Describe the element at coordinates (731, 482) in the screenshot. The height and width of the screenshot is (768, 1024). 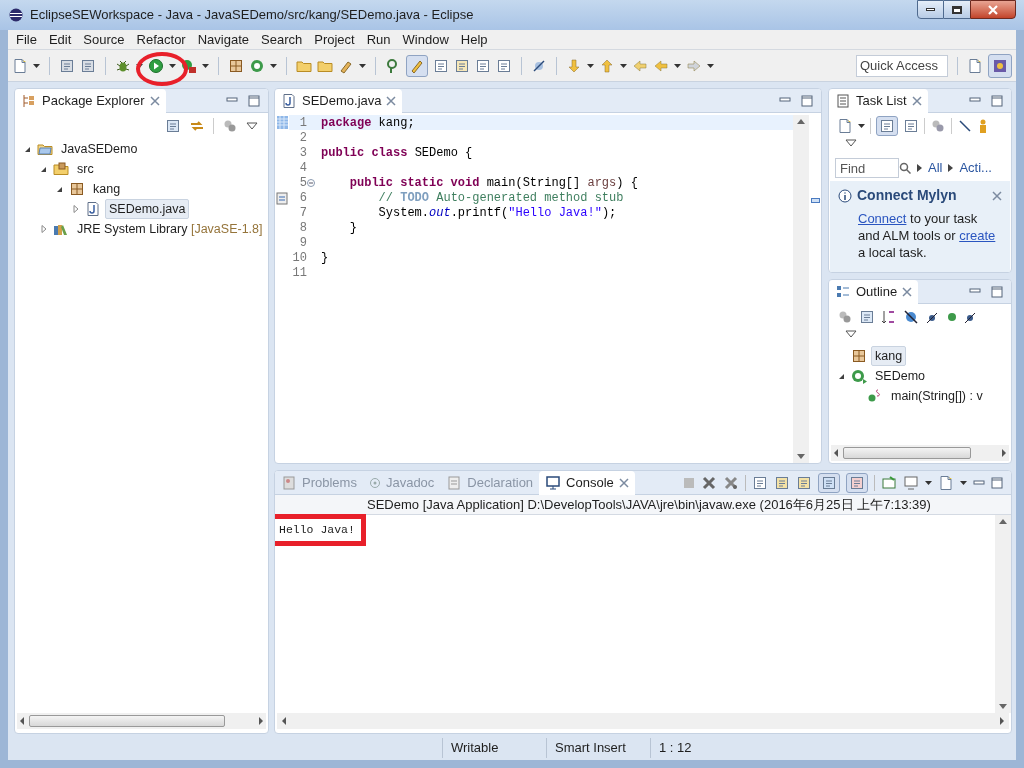
I see `remove-all-icon` at that location.